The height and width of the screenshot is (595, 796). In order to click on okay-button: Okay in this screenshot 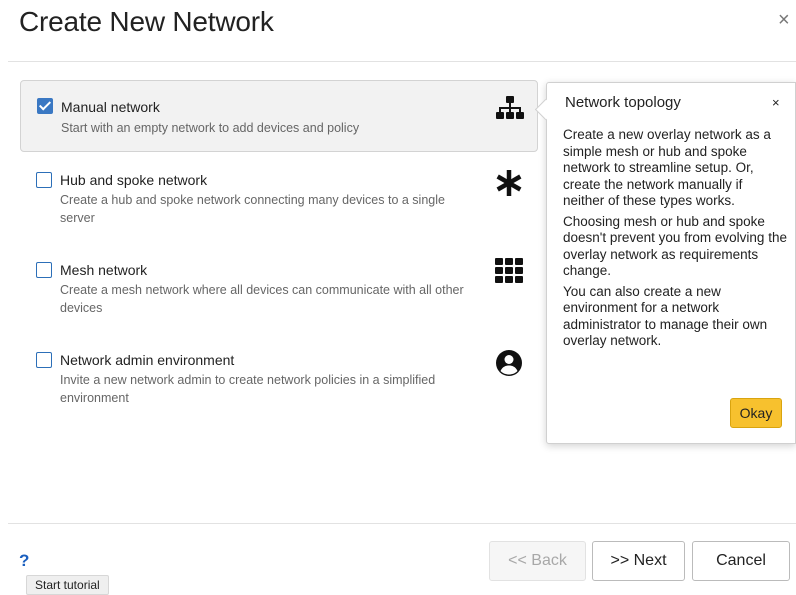, I will do `click(756, 413)`.